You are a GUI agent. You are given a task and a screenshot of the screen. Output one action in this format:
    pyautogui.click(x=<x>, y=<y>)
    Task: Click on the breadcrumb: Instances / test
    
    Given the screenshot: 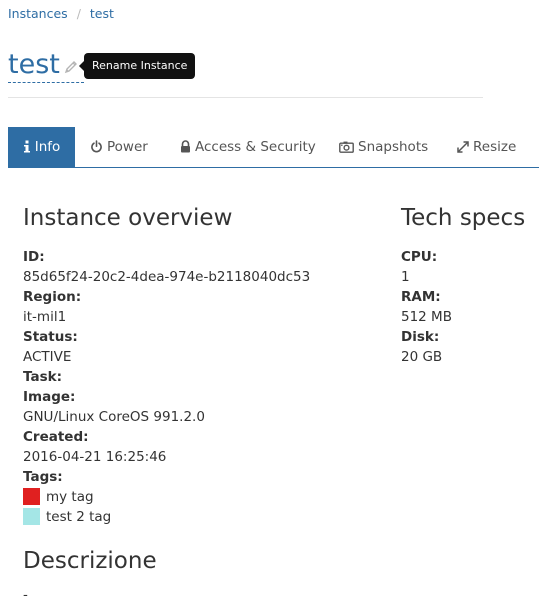 What is the action you would take?
    pyautogui.click(x=61, y=13)
    